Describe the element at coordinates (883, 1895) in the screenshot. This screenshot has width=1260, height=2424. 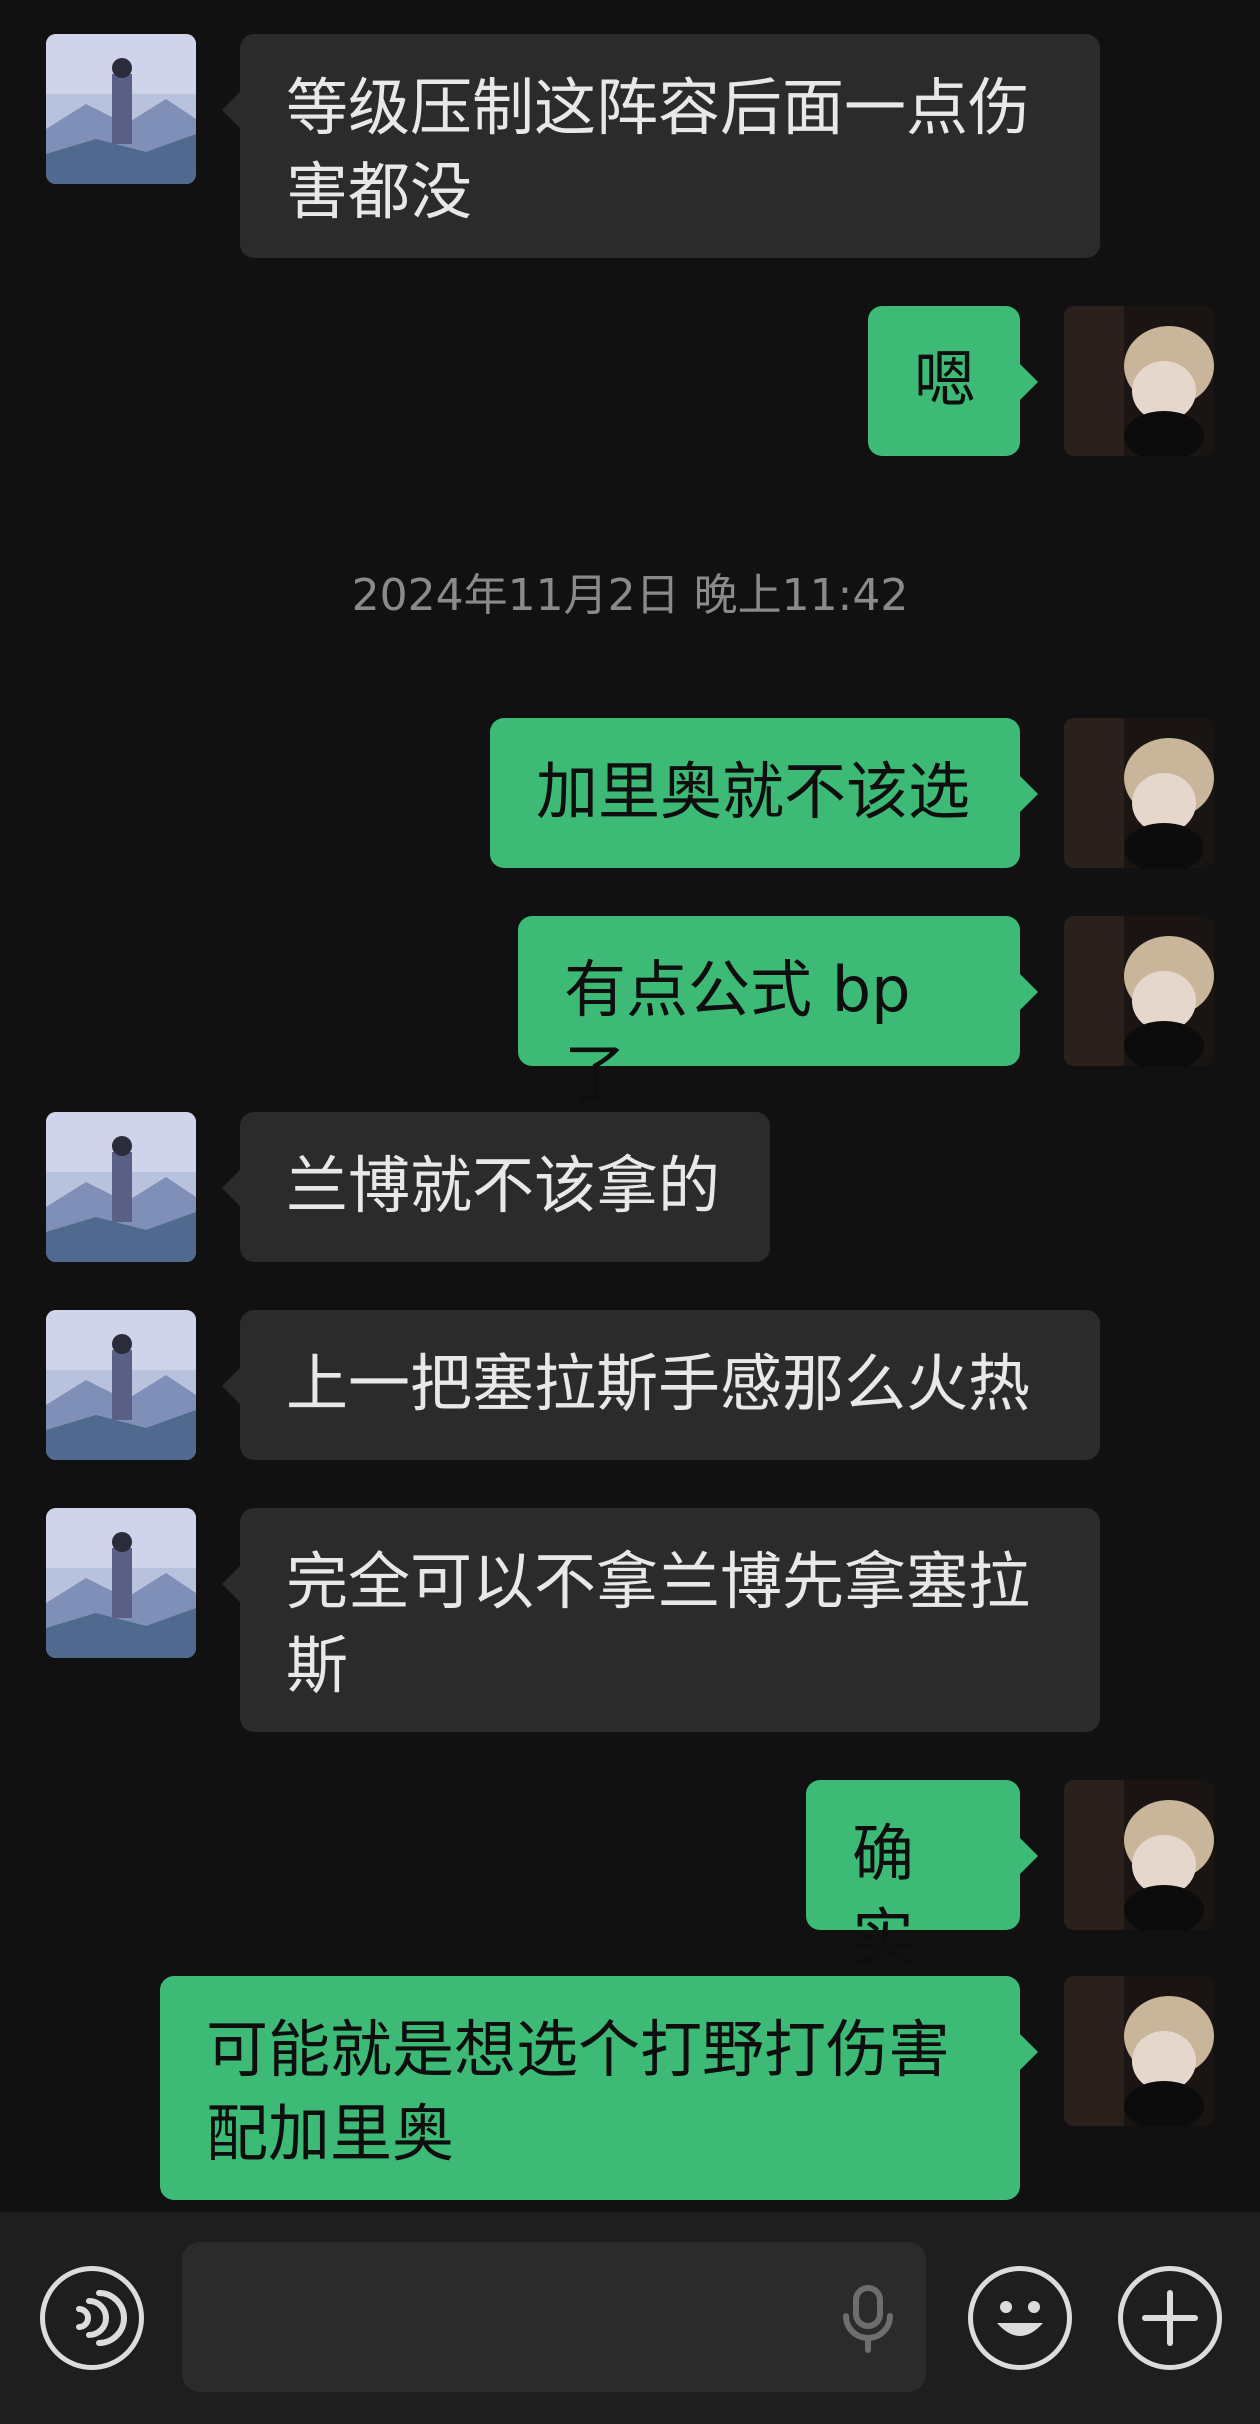
I see `message-text: 确实` at that location.